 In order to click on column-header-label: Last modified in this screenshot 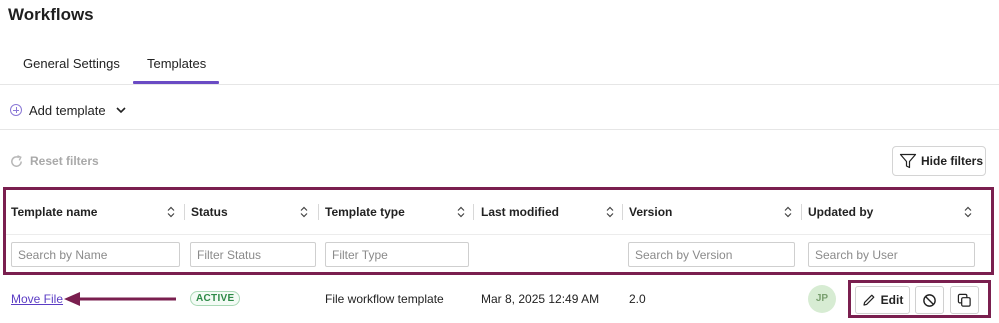, I will do `click(520, 212)`.